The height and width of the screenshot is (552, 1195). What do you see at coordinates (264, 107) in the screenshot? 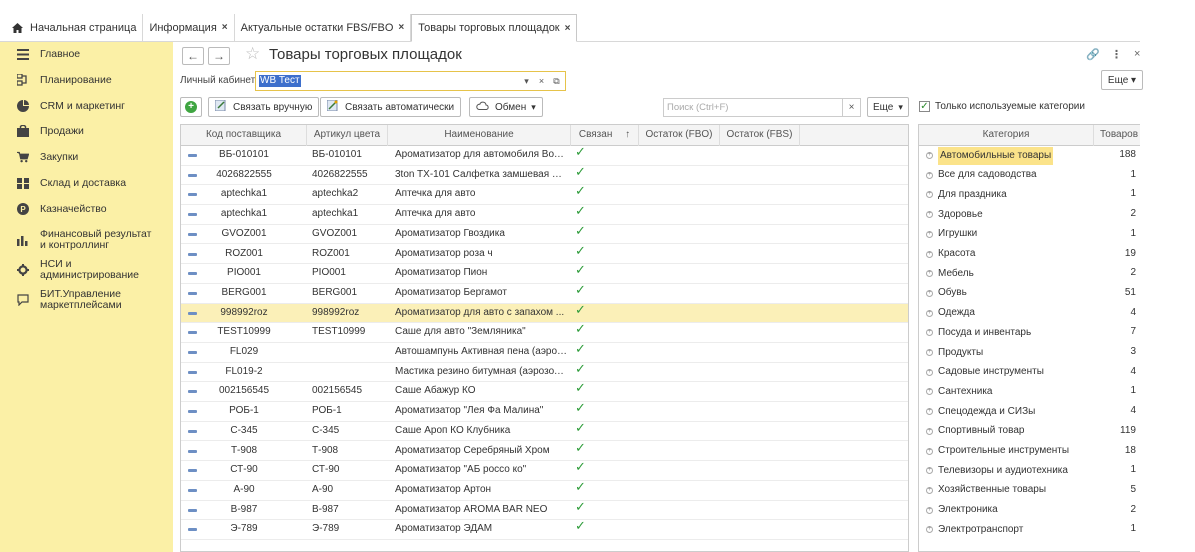
I see `link-manual-button: Связать вручную` at bounding box center [264, 107].